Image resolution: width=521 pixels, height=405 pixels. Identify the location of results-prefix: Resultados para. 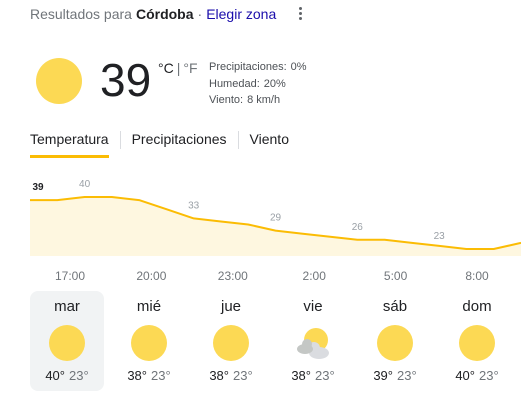
(81, 14).